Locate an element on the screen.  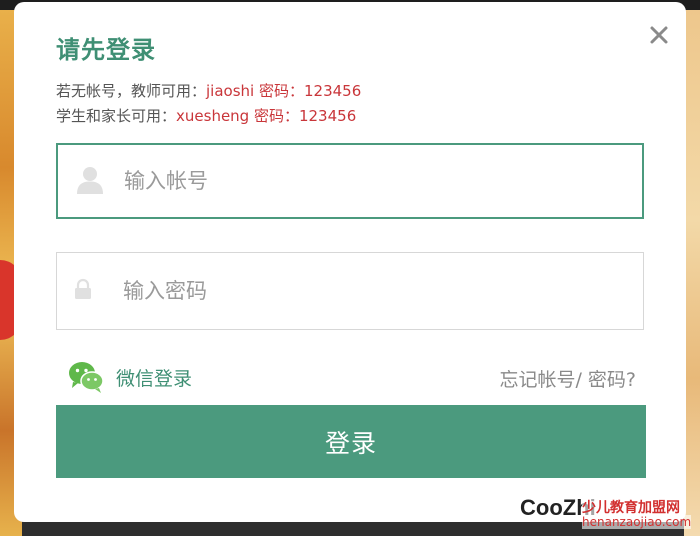
watermark: CooZhi 少儿教育加盟网 henanzaojiao.com is located at coordinates (606, 512).